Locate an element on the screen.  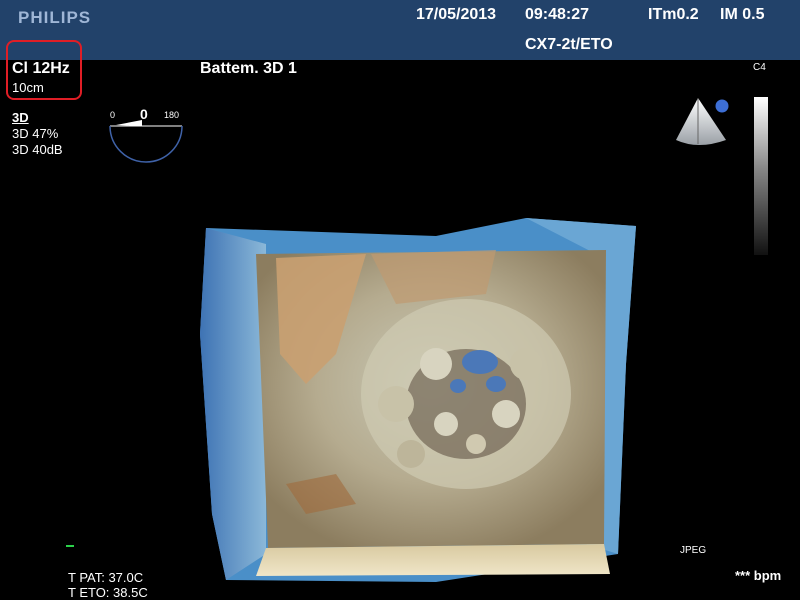
mode-title: 3D is located at coordinates (20, 117).